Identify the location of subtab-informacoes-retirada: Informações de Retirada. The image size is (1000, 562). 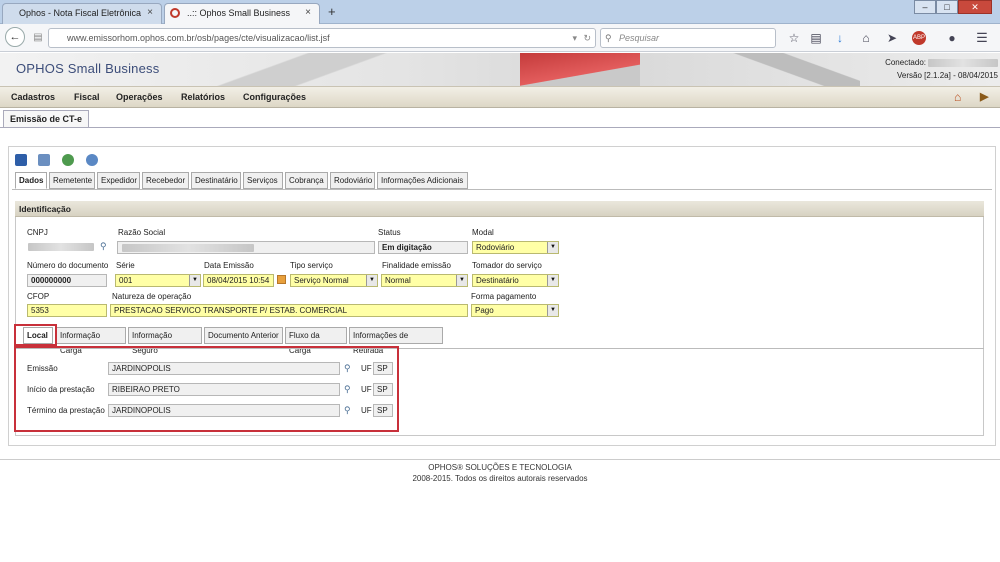
(396, 341).